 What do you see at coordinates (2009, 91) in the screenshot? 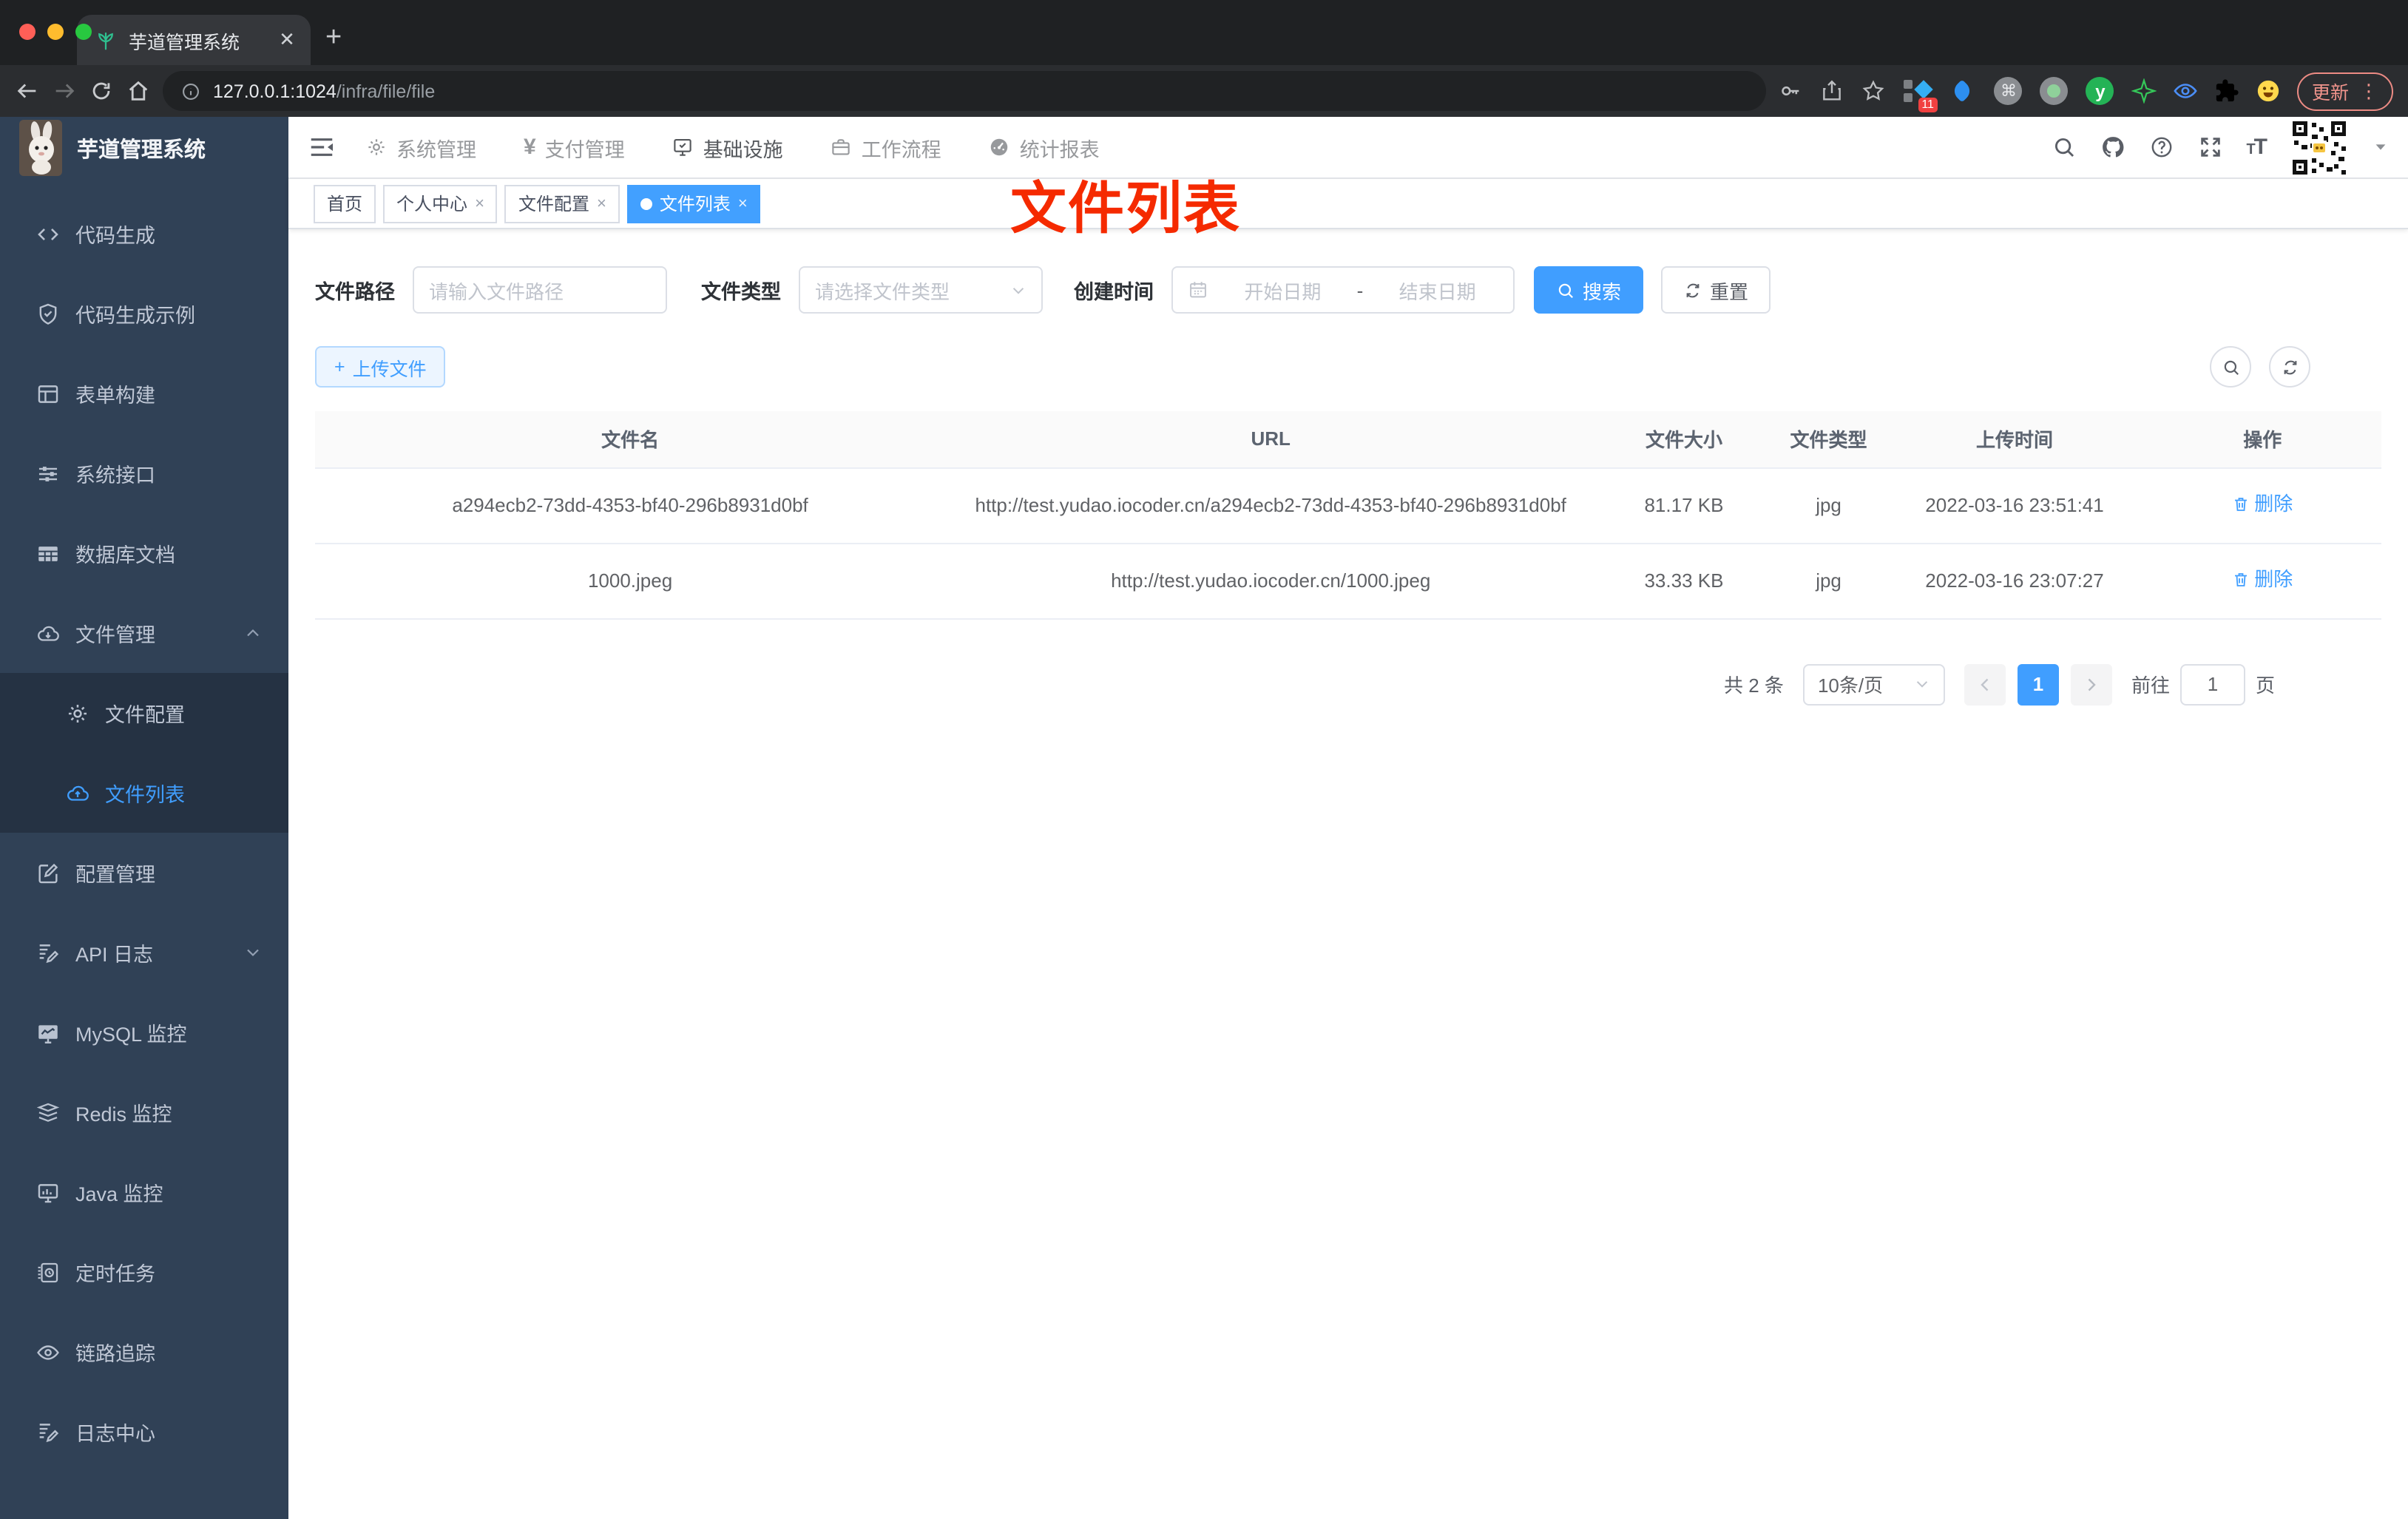
I see `extension-command-icon: ⌘` at bounding box center [2009, 91].